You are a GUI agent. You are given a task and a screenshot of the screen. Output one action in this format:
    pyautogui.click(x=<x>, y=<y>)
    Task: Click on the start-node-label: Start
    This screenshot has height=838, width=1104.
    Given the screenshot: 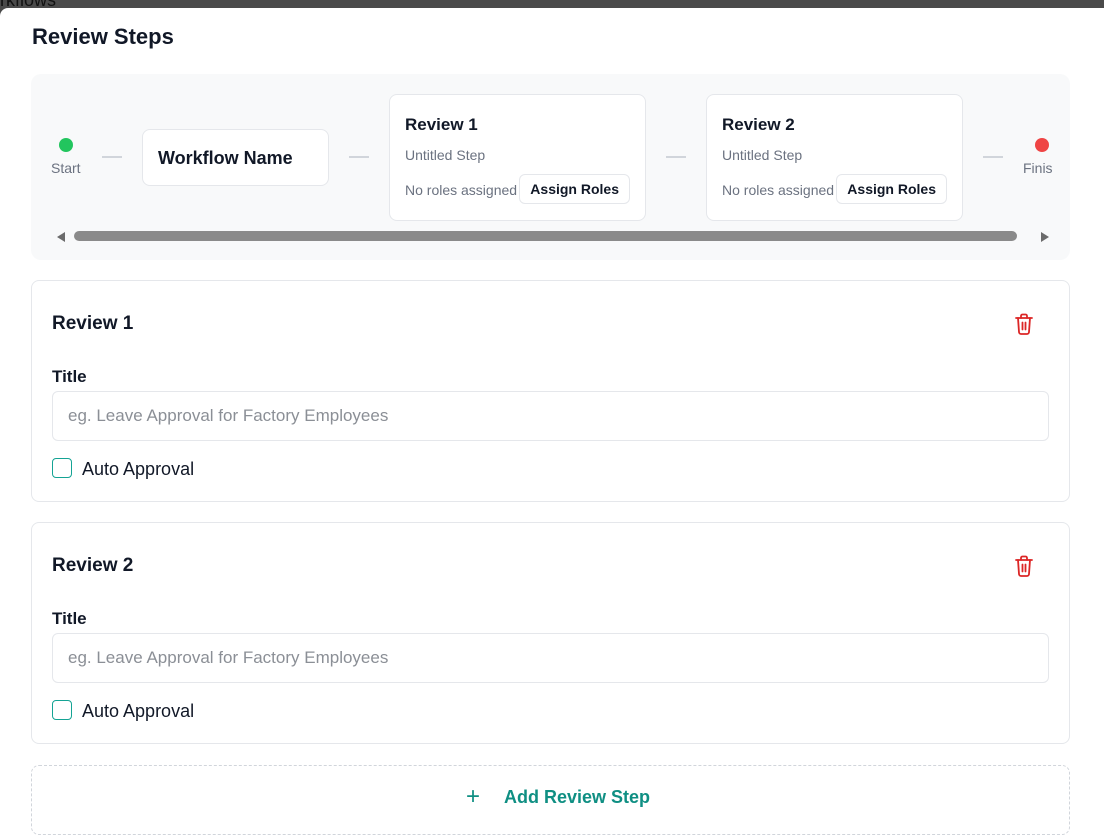 What is the action you would take?
    pyautogui.click(x=66, y=168)
    